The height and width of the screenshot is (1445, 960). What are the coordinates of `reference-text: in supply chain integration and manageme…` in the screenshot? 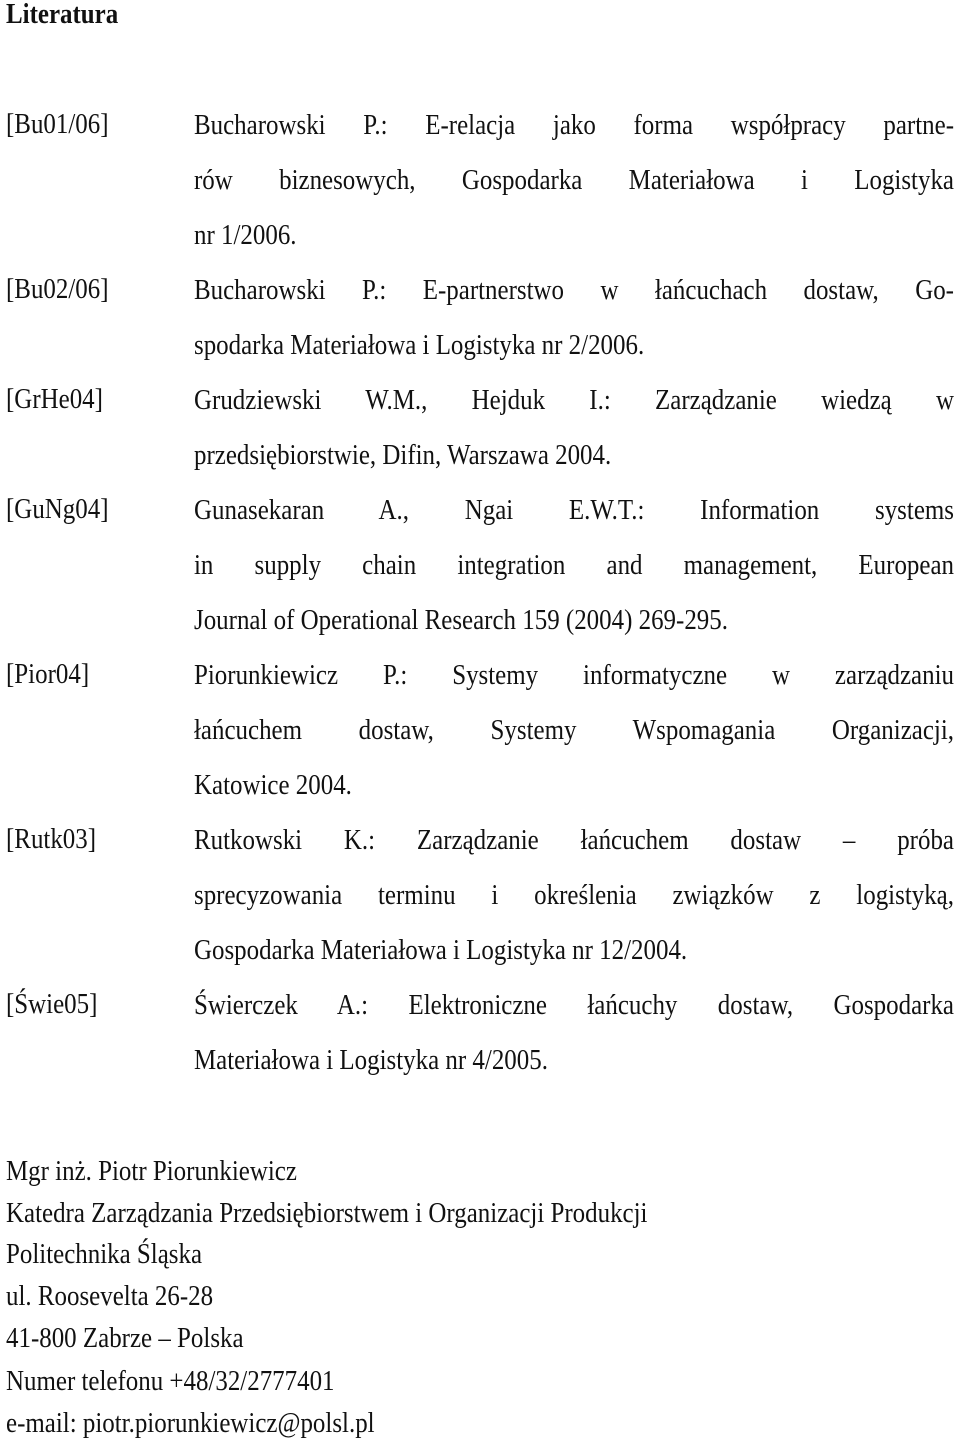 It's located at (574, 565).